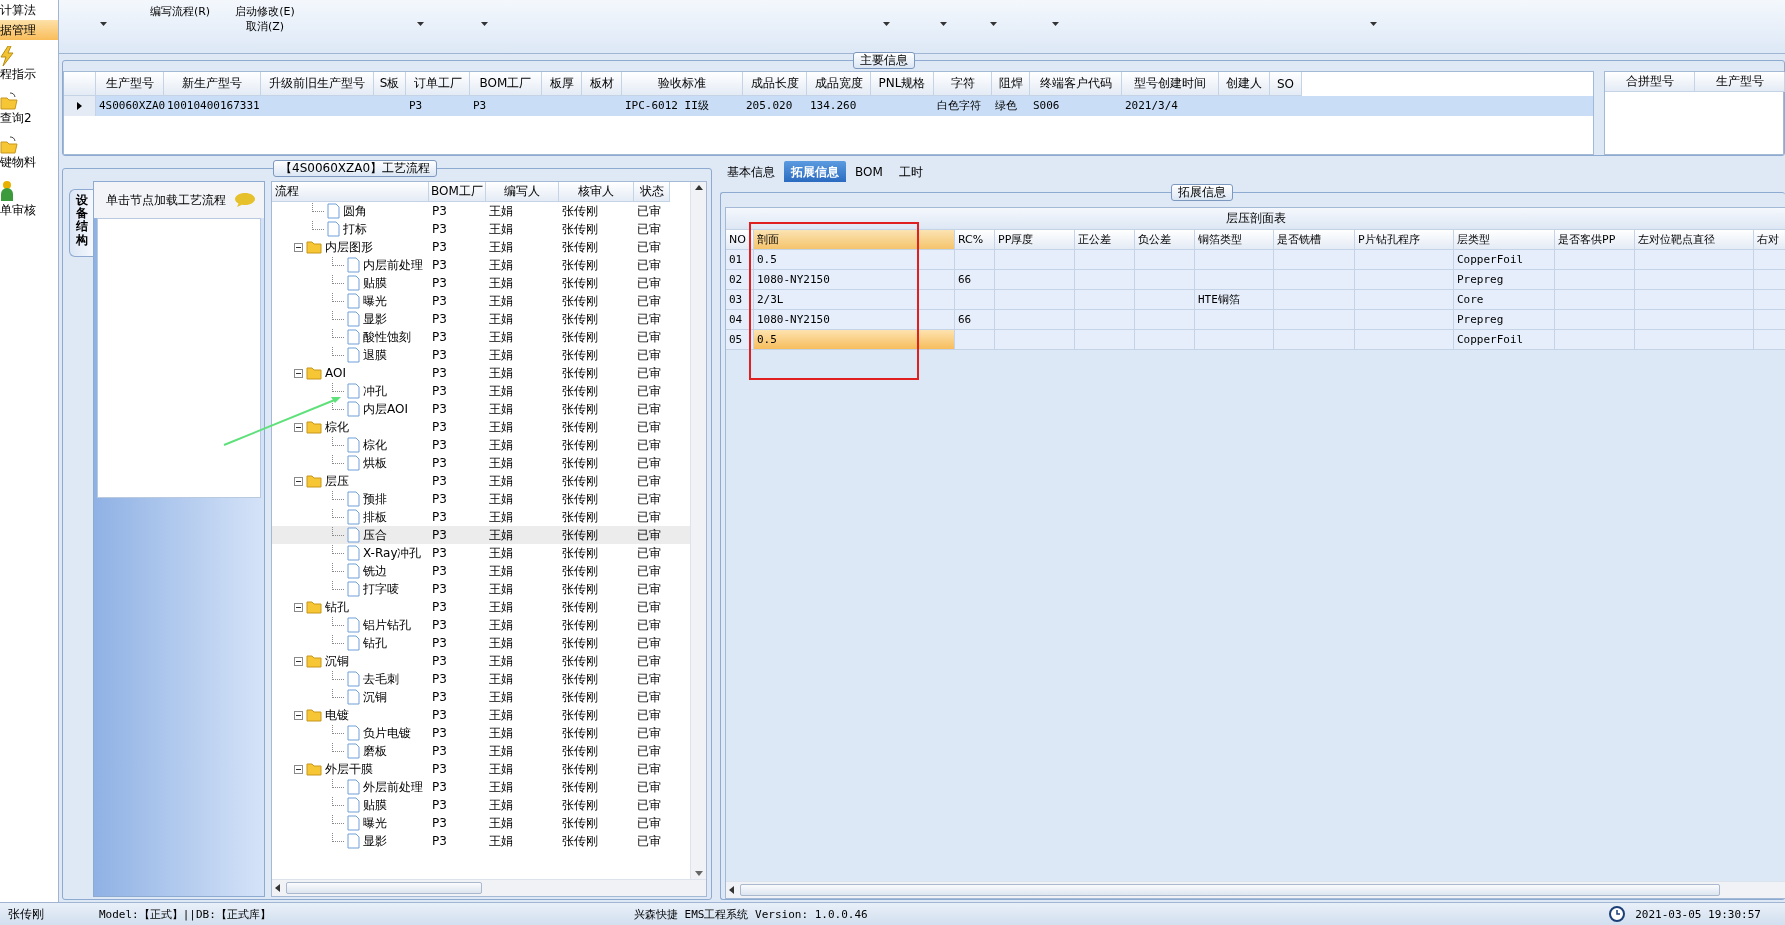 The image size is (1785, 925). I want to click on tab: 基本信息, so click(751, 171).